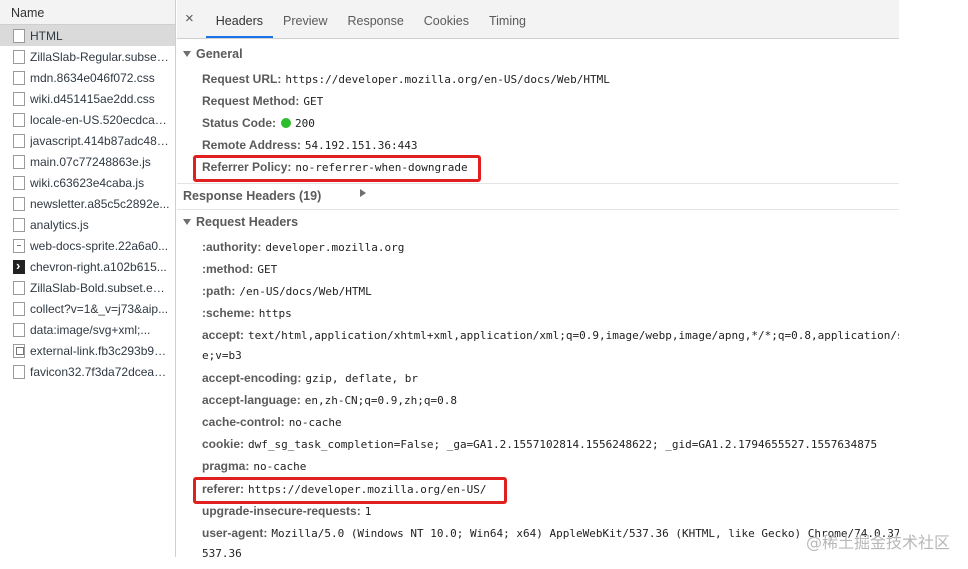  I want to click on accept-encoding-header-row: accept-encoding: gzip, deflate, br, so click(310, 378).